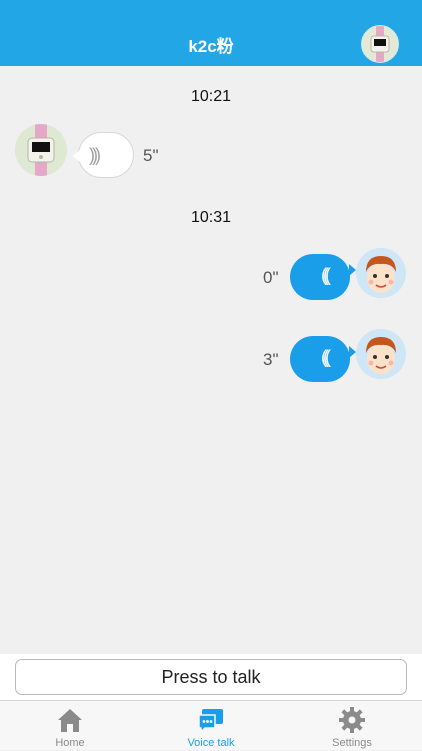 The image size is (422, 751). Describe the element at coordinates (211, 743) in the screenshot. I see `tab-label: Voice talk` at that location.